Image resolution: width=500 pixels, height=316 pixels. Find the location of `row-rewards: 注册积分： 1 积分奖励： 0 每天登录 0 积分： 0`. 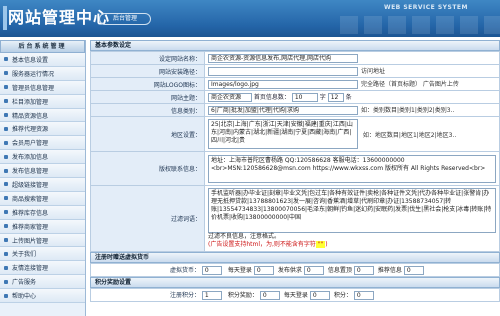

row-rewards: 注册积分： 1 积分奖励： 0 每天登录 0 积分： 0 is located at coordinates (295, 295).